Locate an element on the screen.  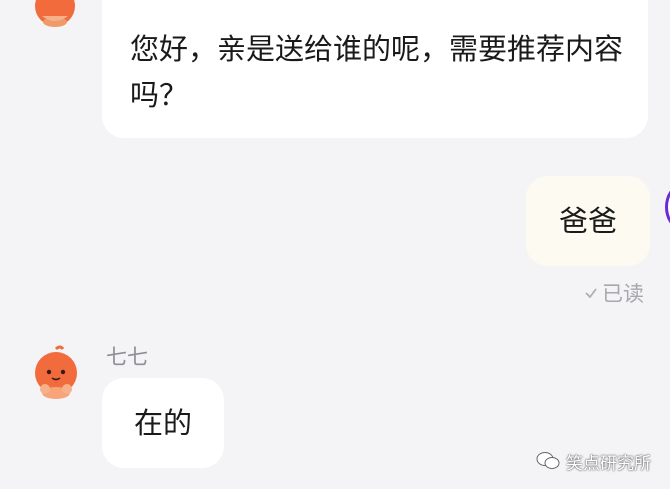
read-status-text: 已读 is located at coordinates (623, 294).